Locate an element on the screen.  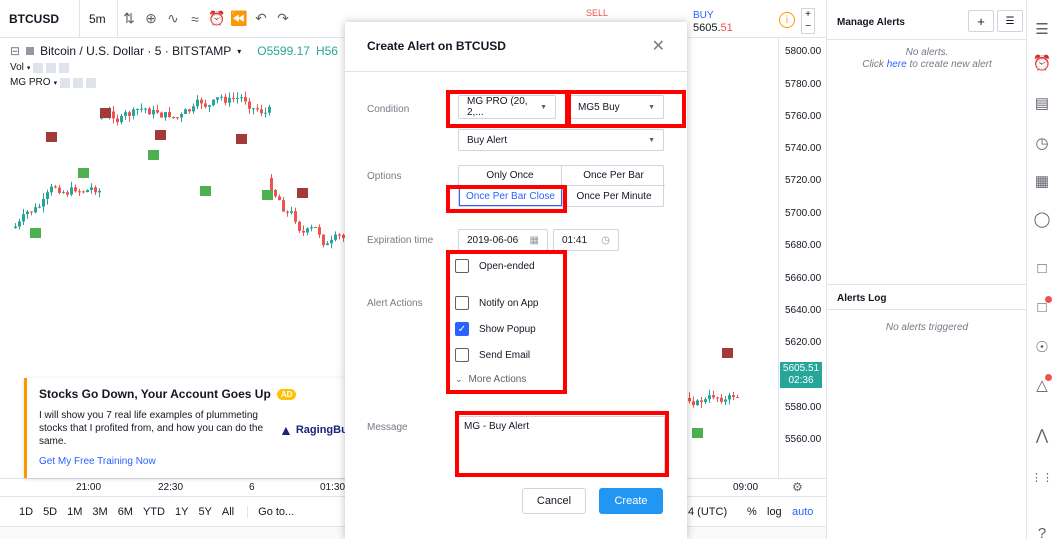
buy-quote: BUY 5605.51 is located at coordinates (713, 22).